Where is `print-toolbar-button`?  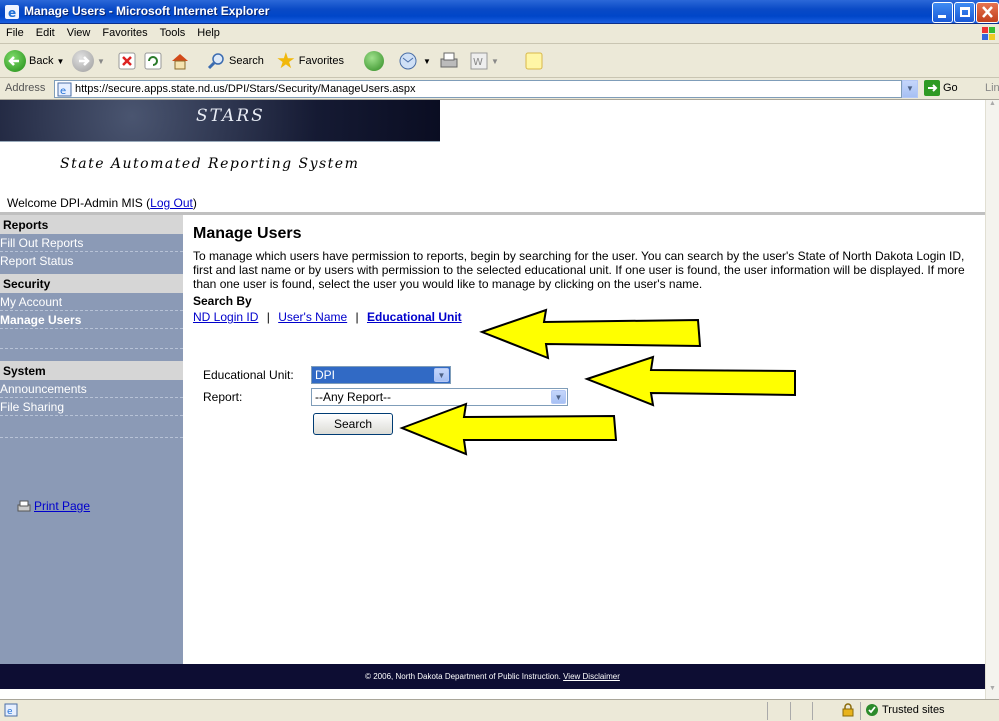
print-toolbar-button is located at coordinates (449, 61).